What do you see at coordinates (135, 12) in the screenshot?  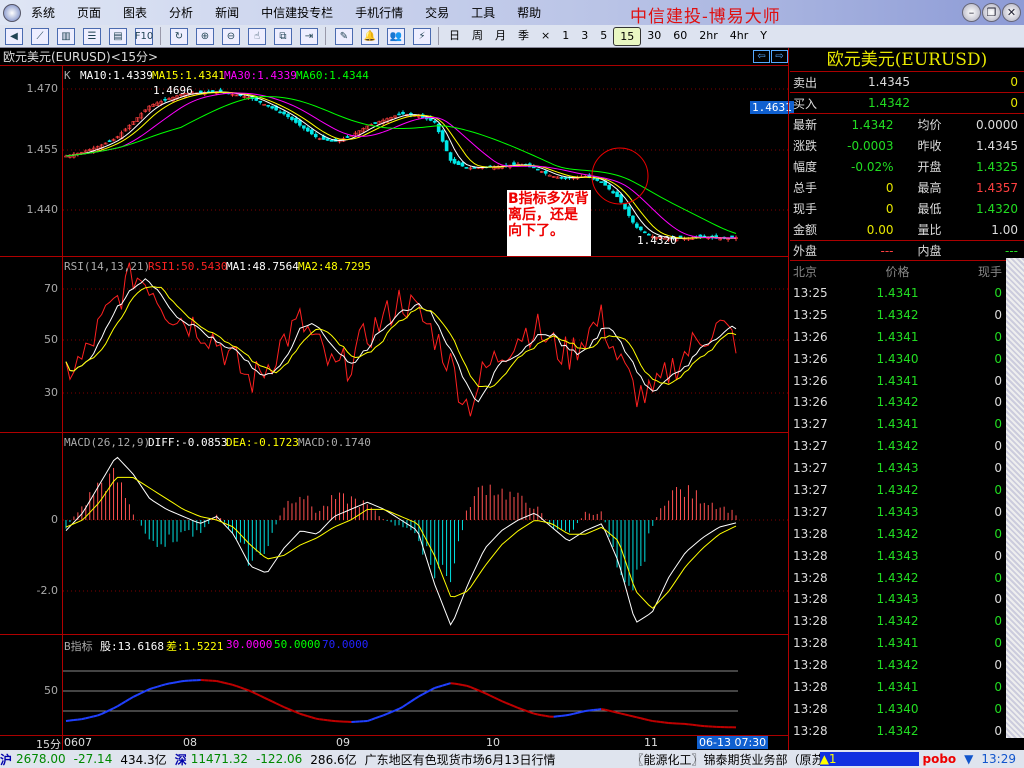 I see `menu-chart: 图表` at bounding box center [135, 12].